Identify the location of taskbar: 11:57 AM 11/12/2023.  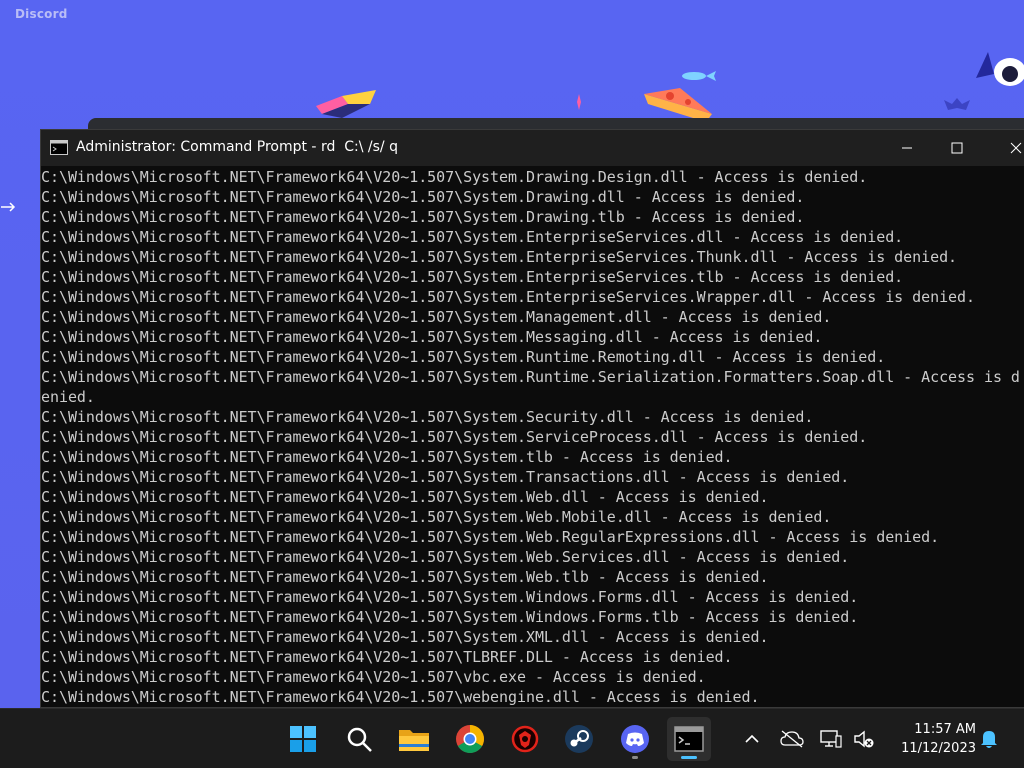
(512, 738).